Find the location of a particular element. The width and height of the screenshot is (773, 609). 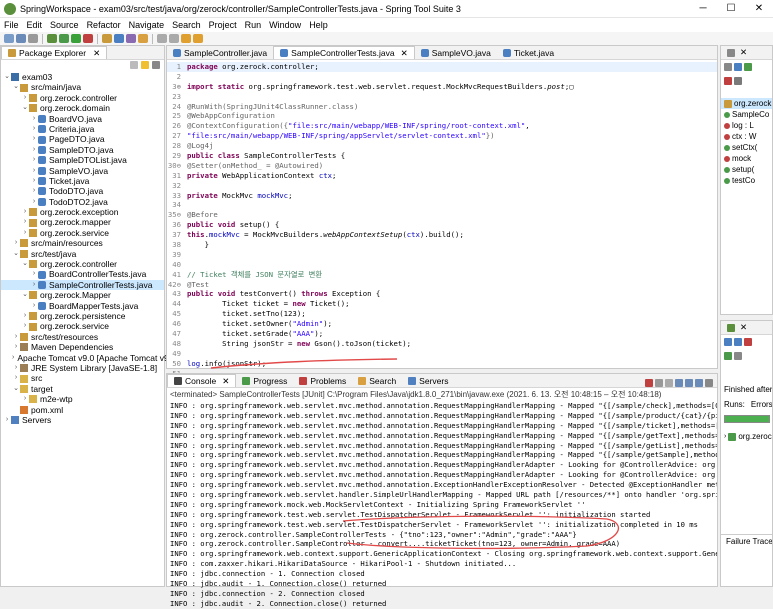

spring-icon is located at coordinates (52, 38).